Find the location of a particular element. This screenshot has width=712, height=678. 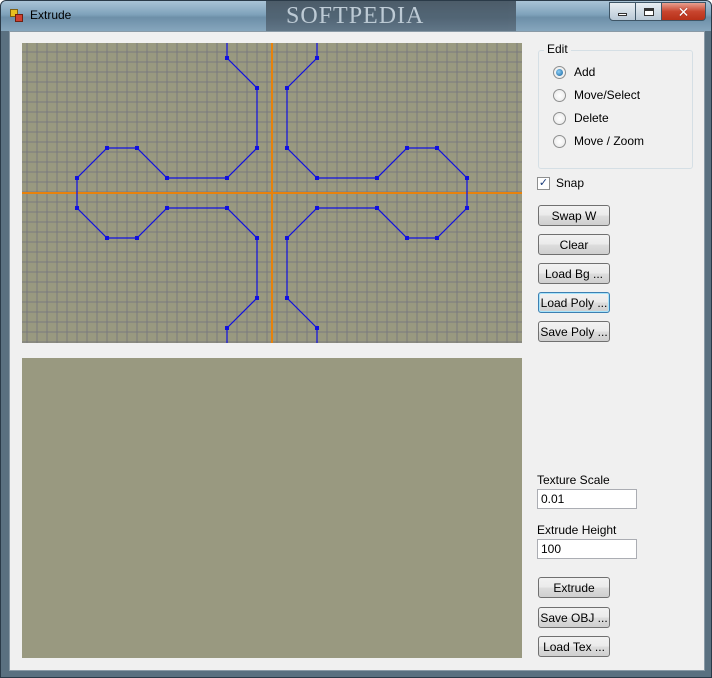

swap-w-button: Swap W is located at coordinates (574, 215).